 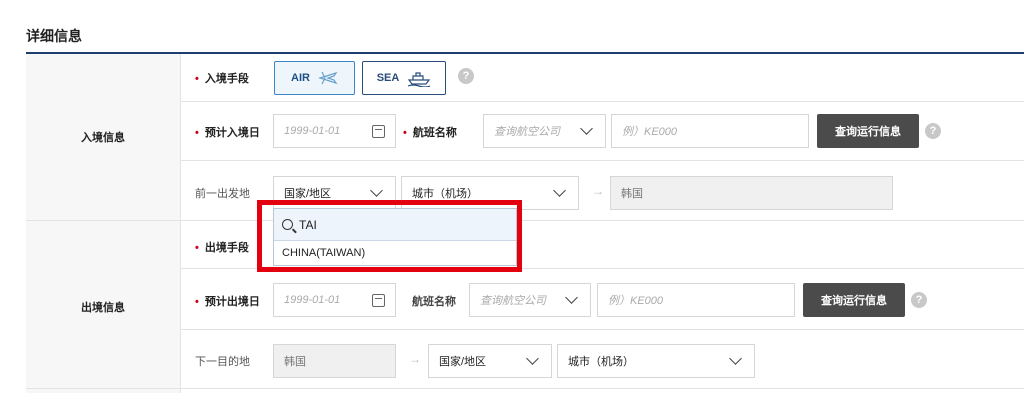 I want to click on section-title: 详细信息, so click(x=54, y=36).